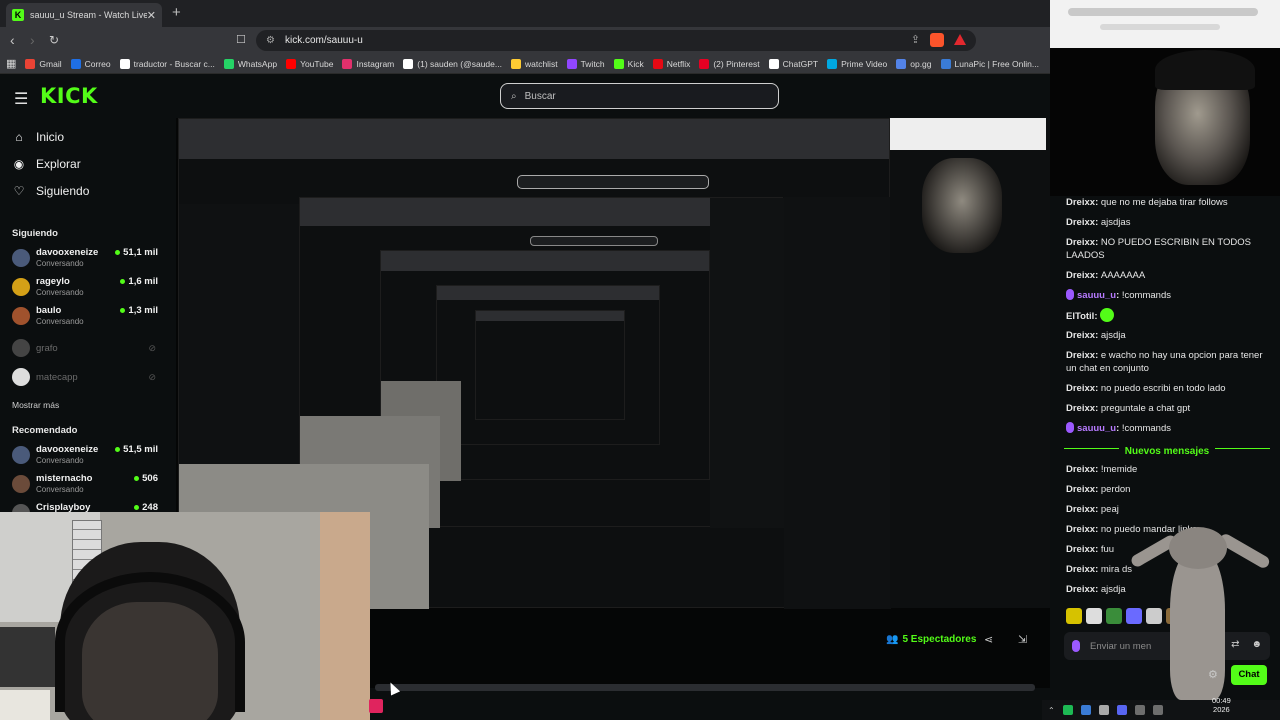 This screenshot has height=720, width=1280. Describe the element at coordinates (38, 137) in the screenshot. I see `sidebar-item-inicio: ⌂ Inicio` at that location.